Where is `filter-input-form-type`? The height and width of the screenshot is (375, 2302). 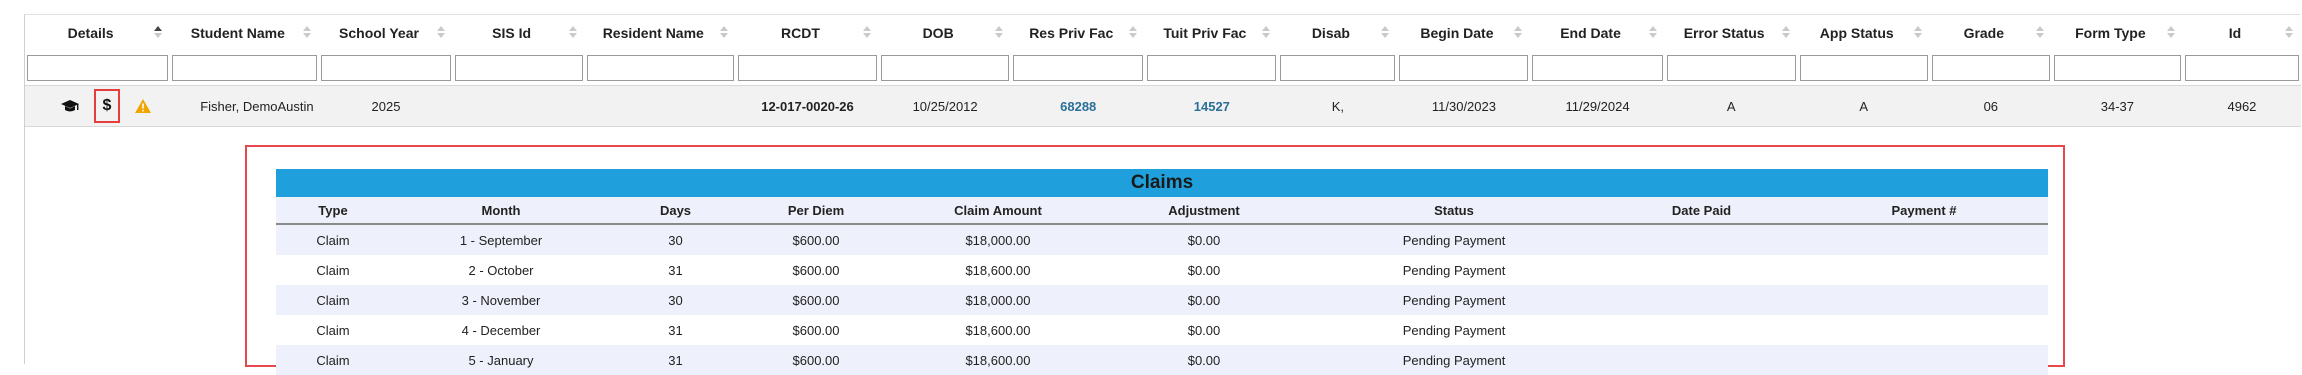
filter-input-form-type is located at coordinates (2117, 68).